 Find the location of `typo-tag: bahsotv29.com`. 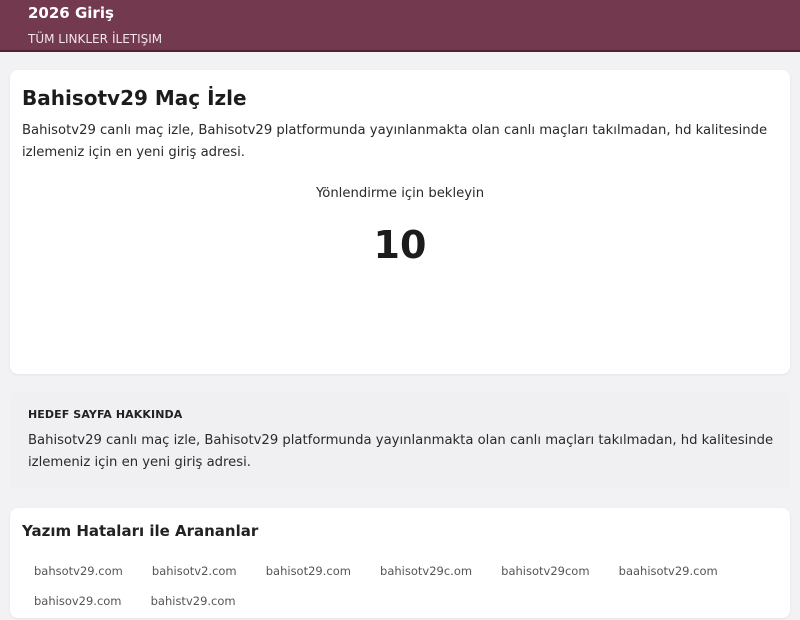

typo-tag: bahsotv29.com is located at coordinates (78, 571).